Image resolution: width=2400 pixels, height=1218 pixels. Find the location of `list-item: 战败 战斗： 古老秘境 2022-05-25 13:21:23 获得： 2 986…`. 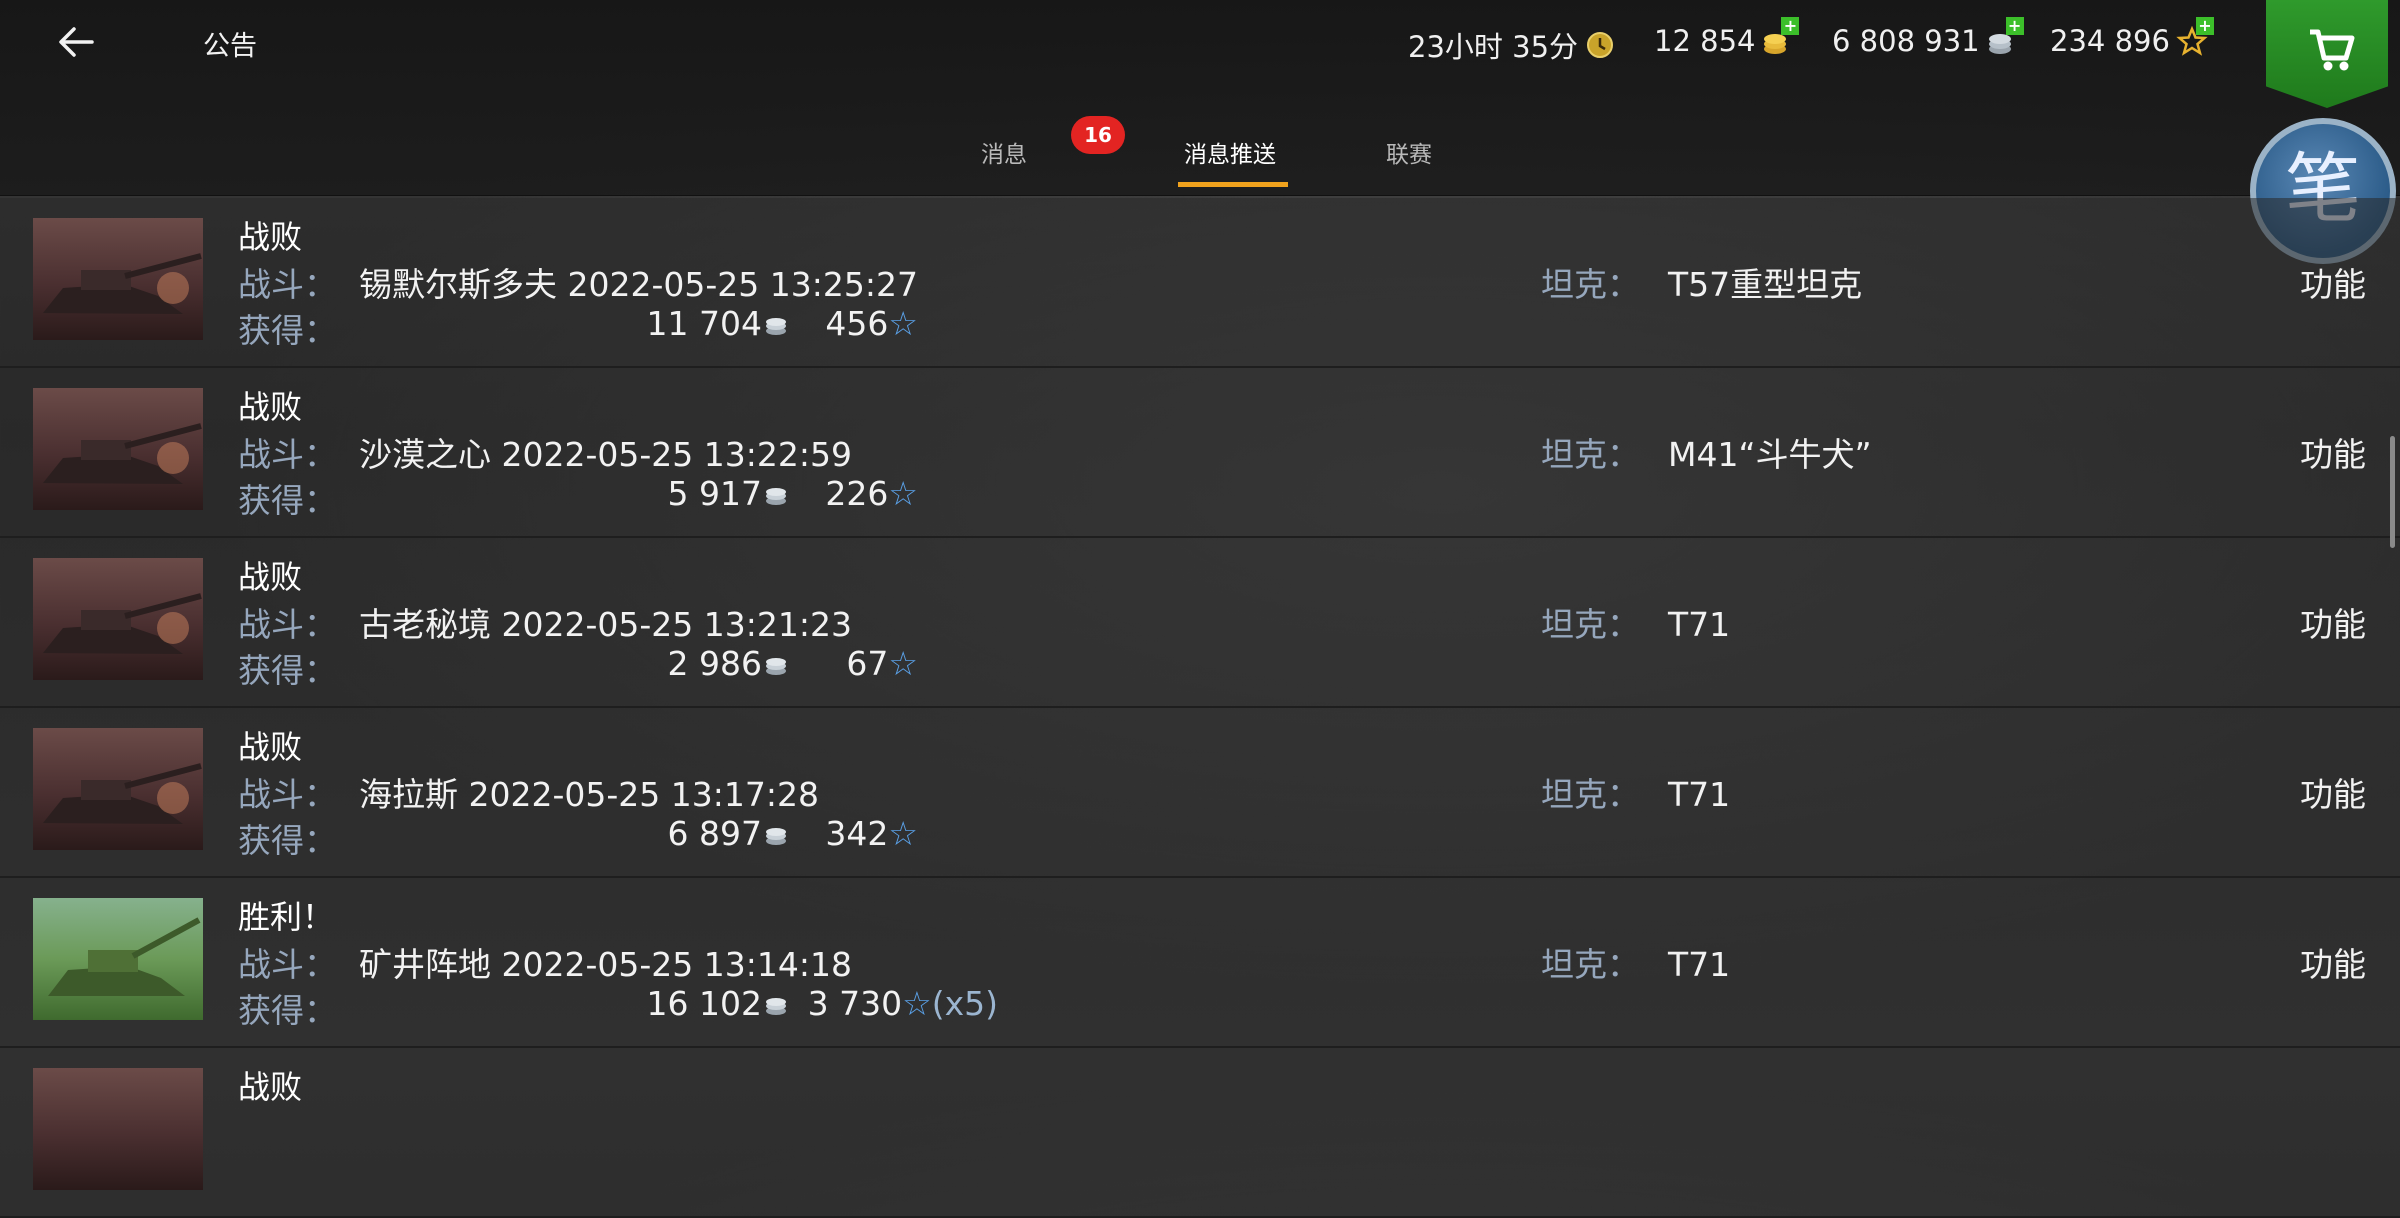

list-item: 战败 战斗： 古老秘境 2022-05-25 13:21:23 获得： 2 986… is located at coordinates (1200, 623).